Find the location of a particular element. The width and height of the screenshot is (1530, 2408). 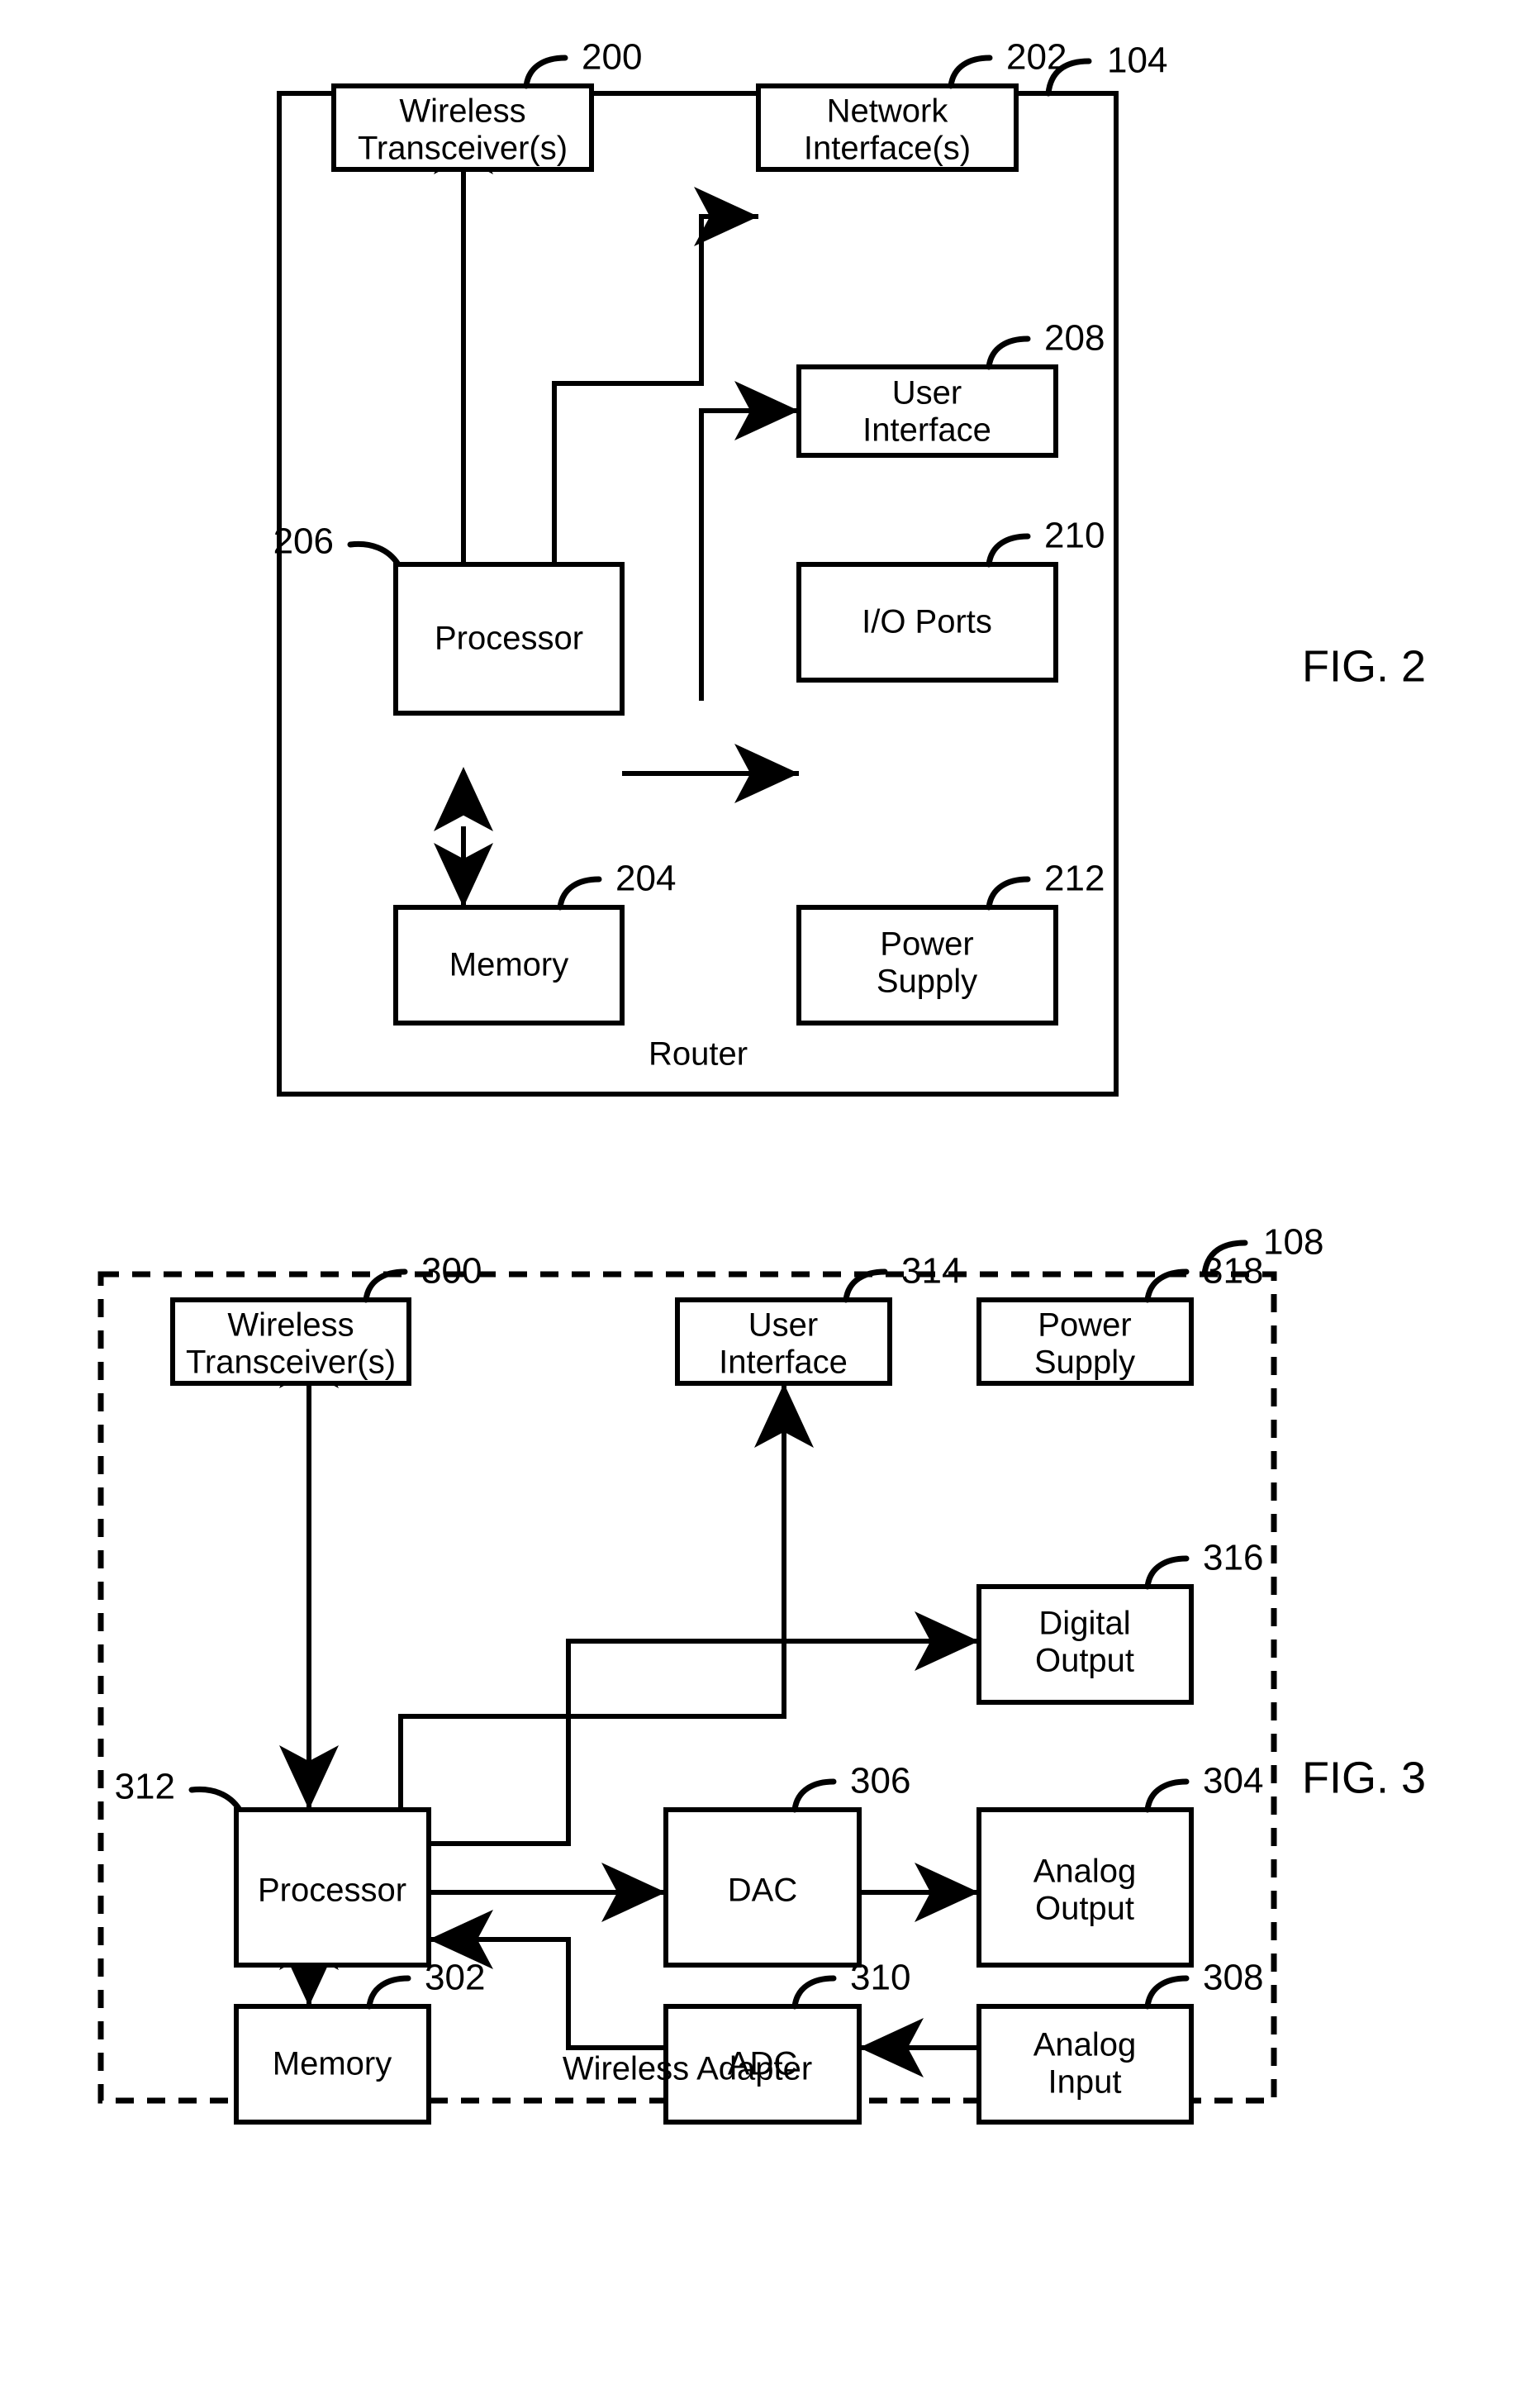

block-208-label-line2: Interface is located at coordinates (926, 430).